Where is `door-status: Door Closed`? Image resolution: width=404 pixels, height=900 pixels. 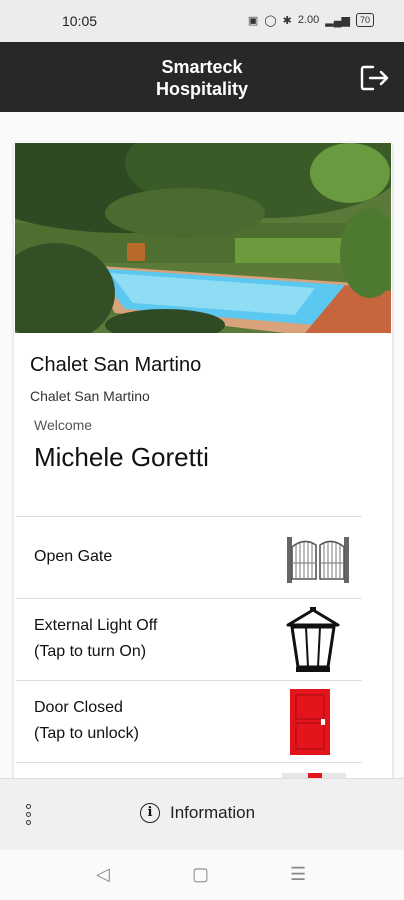
door-status: Door Closed is located at coordinates (78, 707).